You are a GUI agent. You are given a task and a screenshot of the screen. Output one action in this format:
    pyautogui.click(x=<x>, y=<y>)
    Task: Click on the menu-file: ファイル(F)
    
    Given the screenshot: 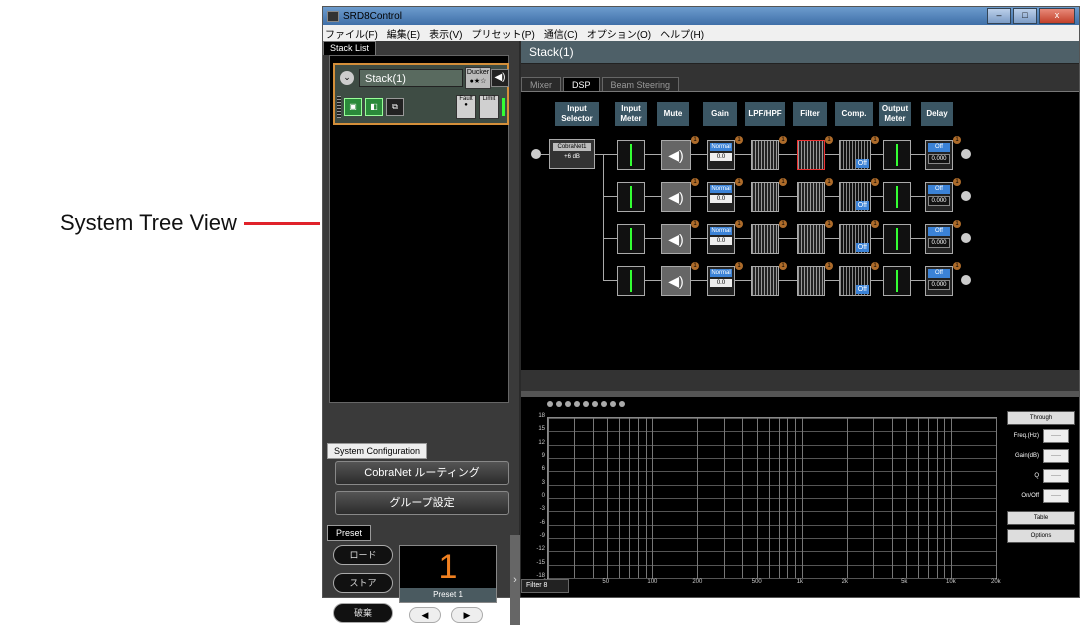 What is the action you would take?
    pyautogui.click(x=351, y=33)
    